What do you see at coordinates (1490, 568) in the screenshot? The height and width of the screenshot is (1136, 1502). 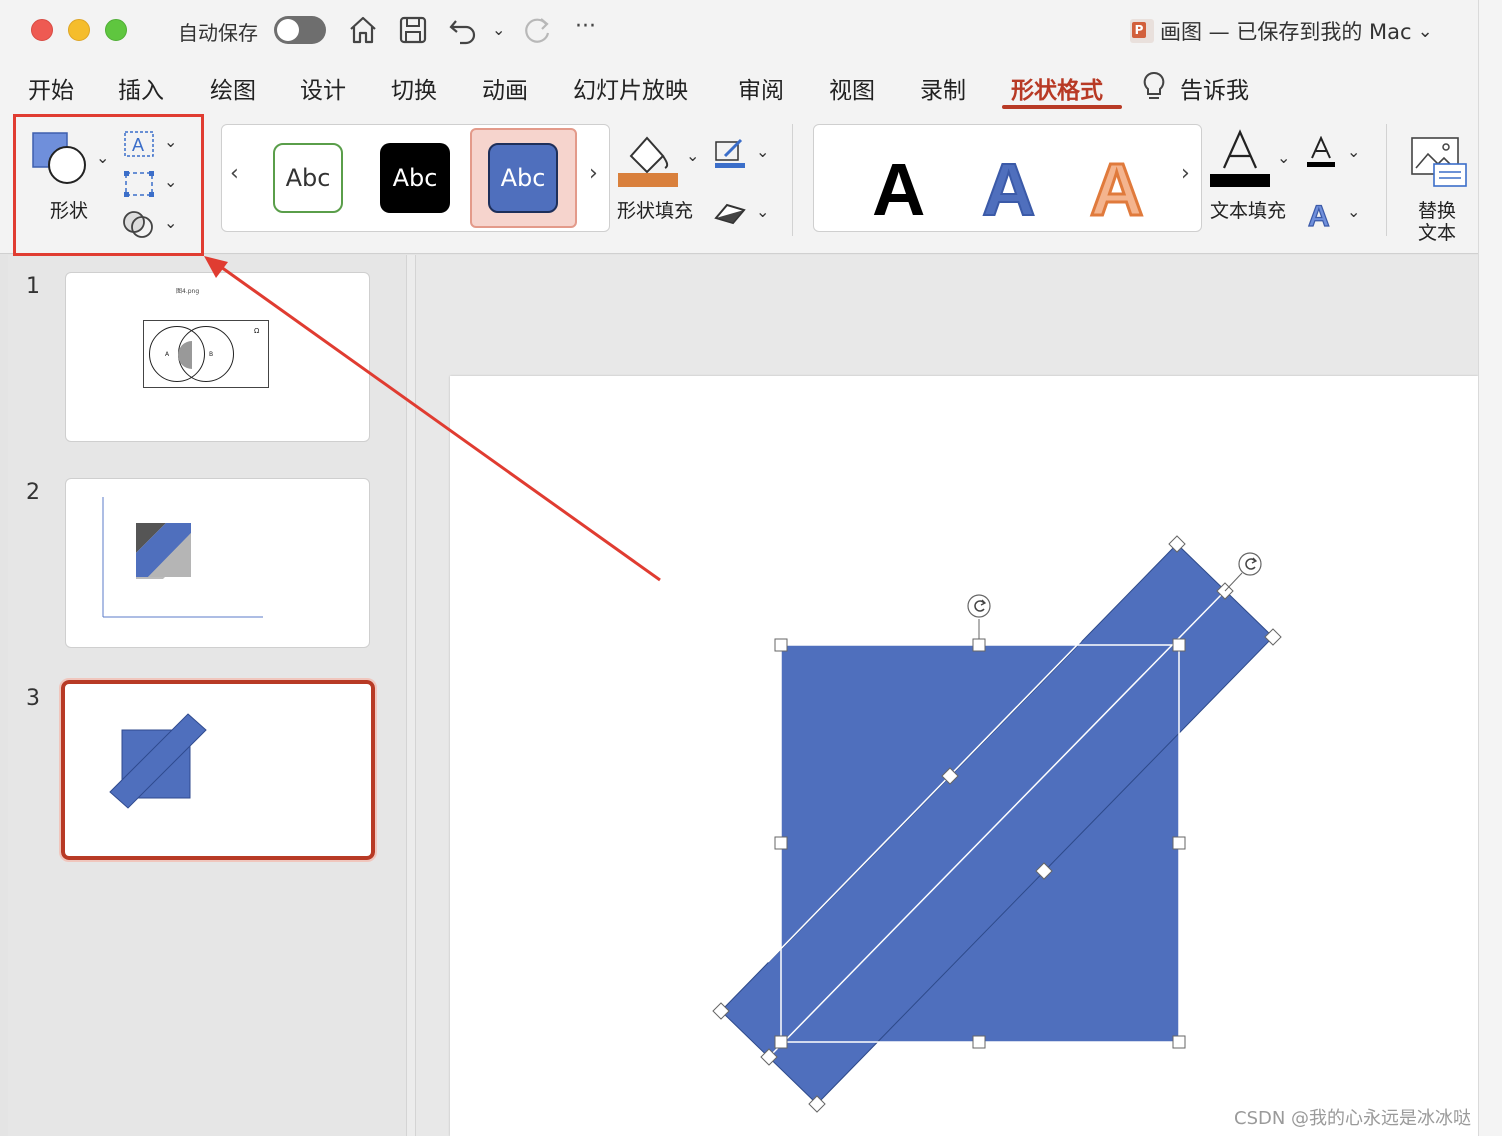 I see `vertical-scrollbar` at bounding box center [1490, 568].